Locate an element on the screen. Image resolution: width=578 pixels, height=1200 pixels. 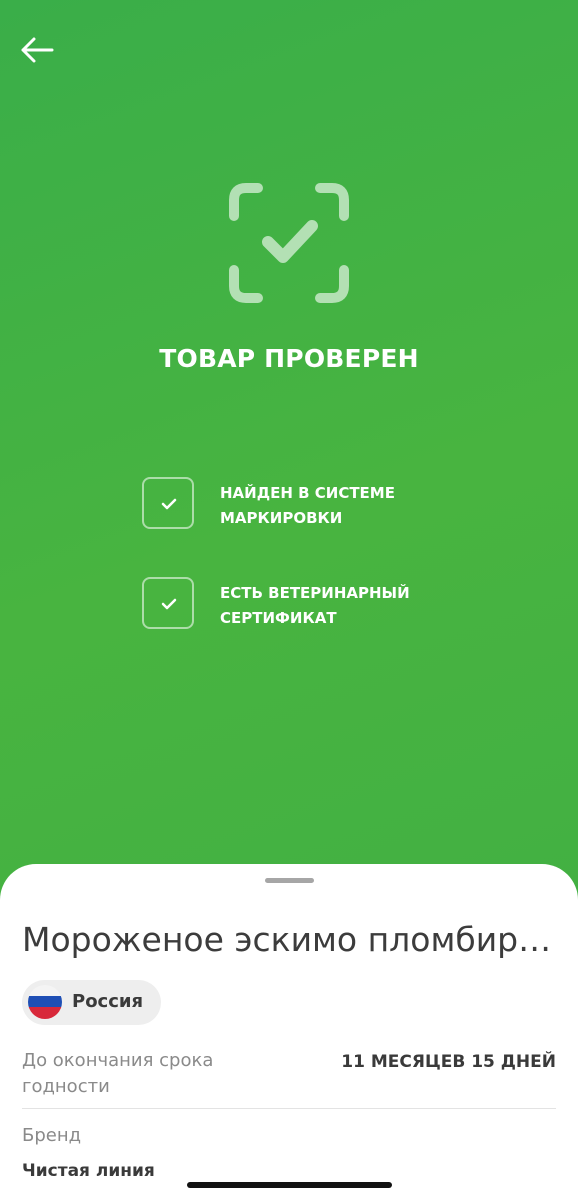
sheet-grabber-handle is located at coordinates (289, 880).